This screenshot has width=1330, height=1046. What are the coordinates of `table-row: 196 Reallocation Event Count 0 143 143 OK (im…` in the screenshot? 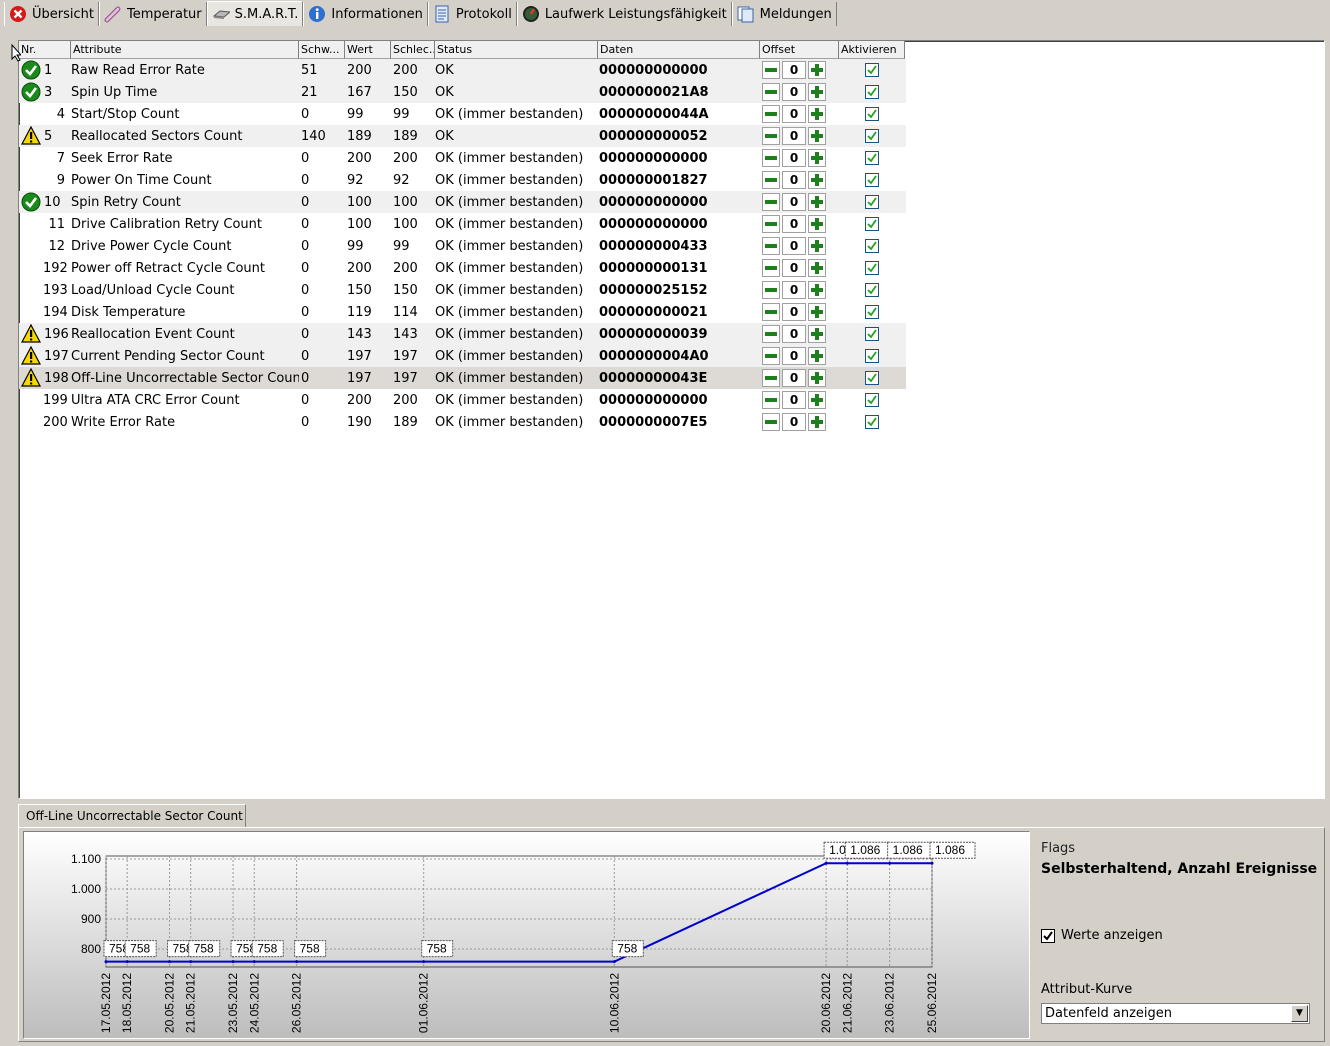 It's located at (462, 334).